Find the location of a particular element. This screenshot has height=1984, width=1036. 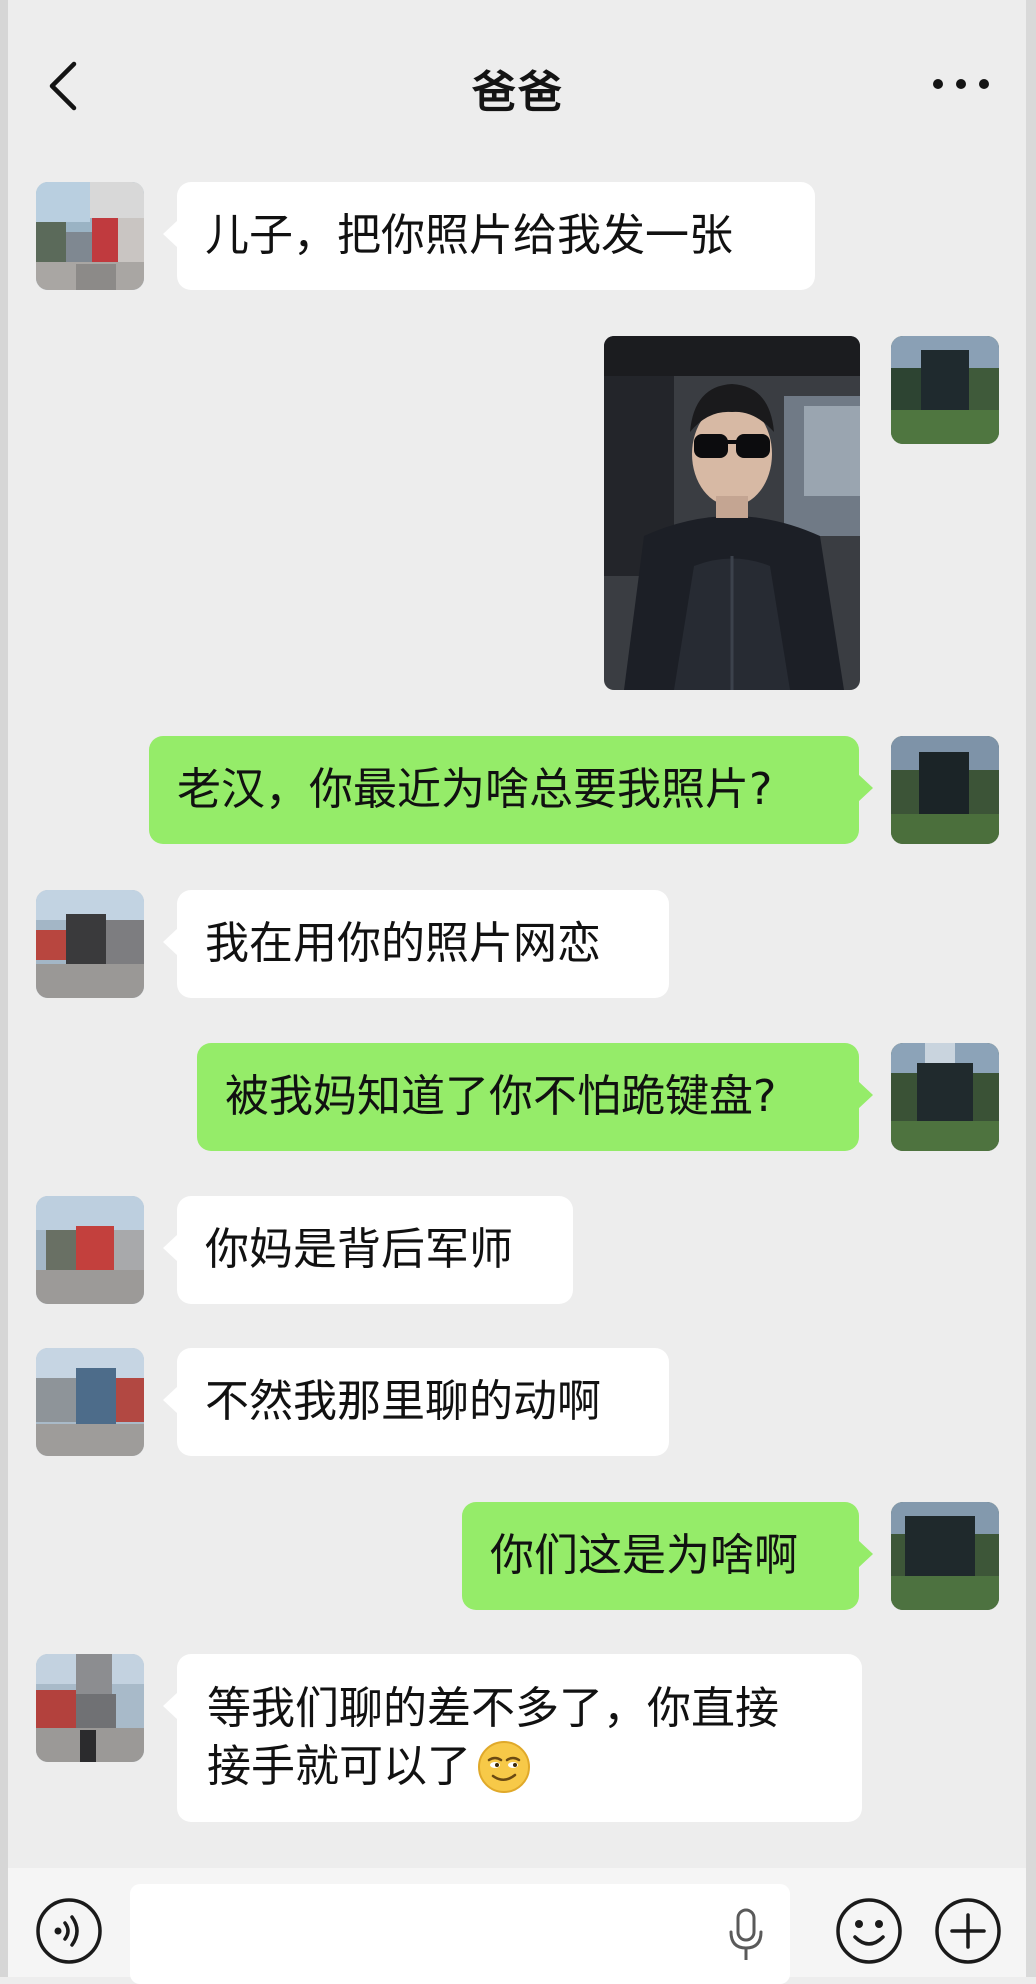

message-text: 我在用你的照片网恋 is located at coordinates (403, 943).